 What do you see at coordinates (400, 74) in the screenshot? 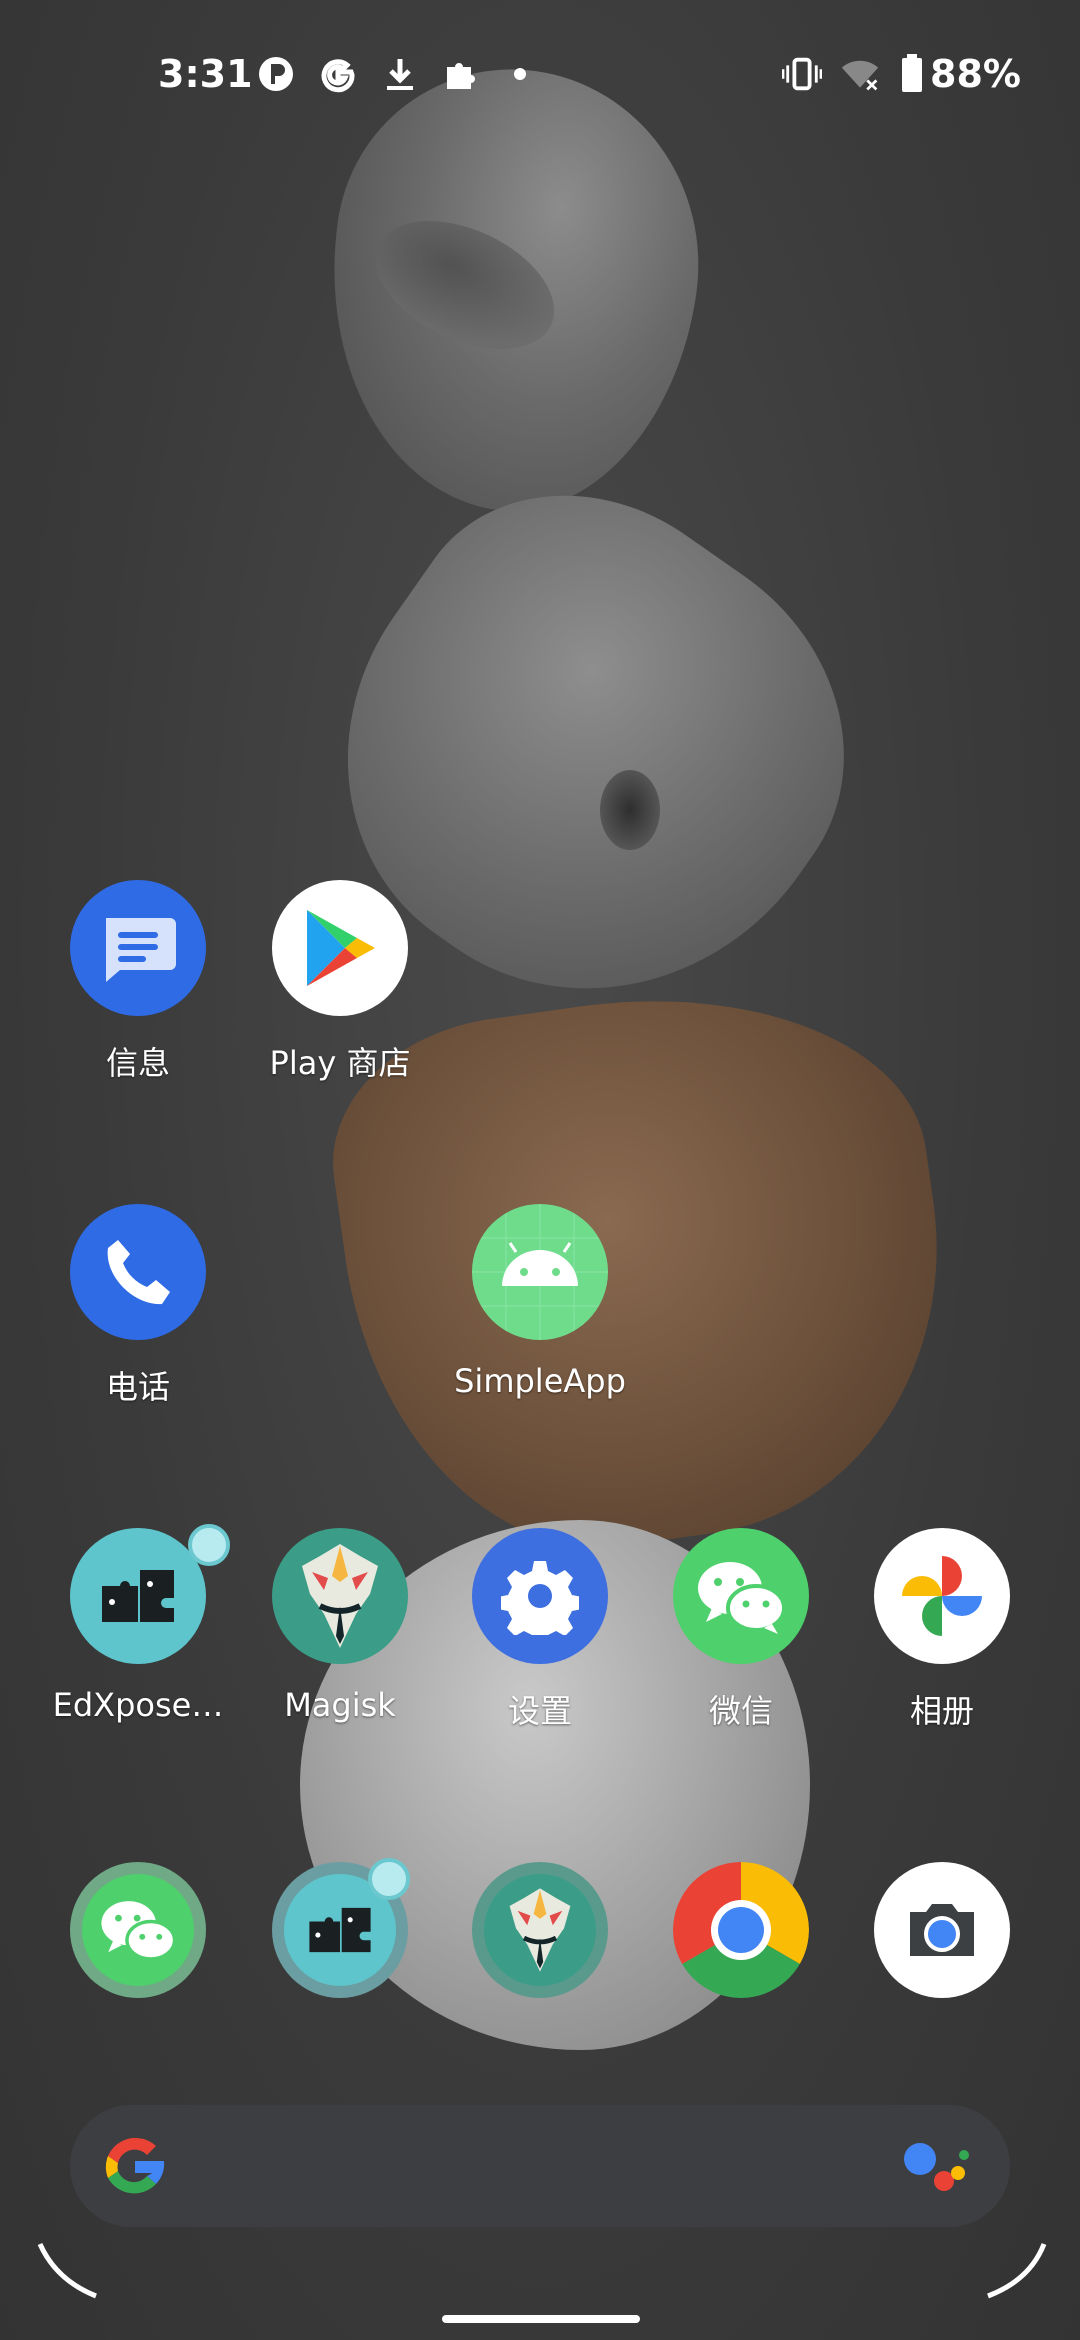
I see `download-icon` at bounding box center [400, 74].